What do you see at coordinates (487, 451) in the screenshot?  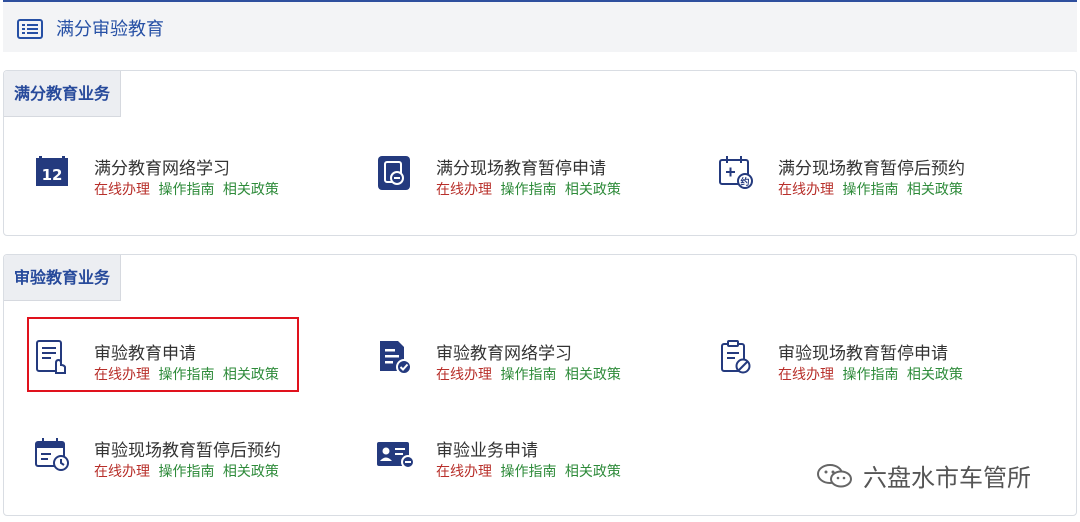 I see `service-name: 审验业务申请` at bounding box center [487, 451].